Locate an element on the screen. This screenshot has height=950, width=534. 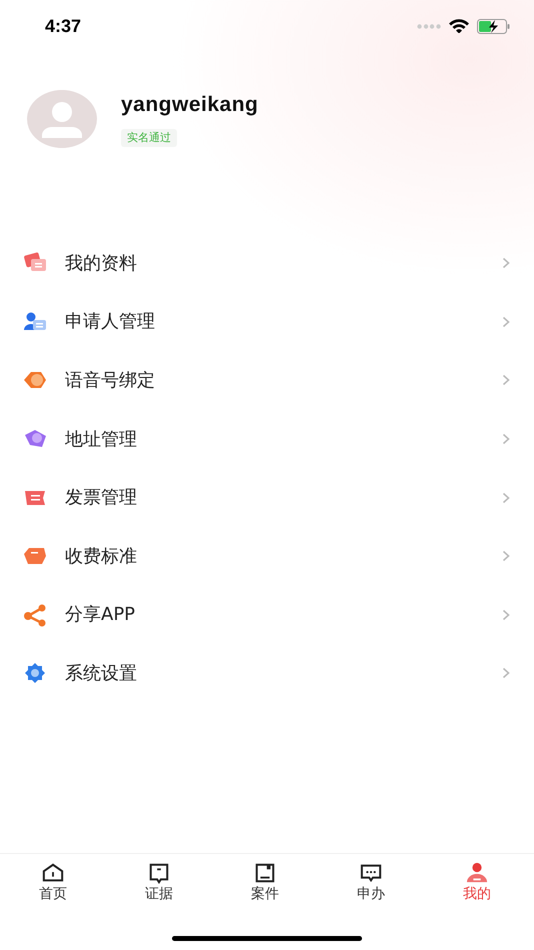
tab: 证据 is located at coordinates (159, 883).